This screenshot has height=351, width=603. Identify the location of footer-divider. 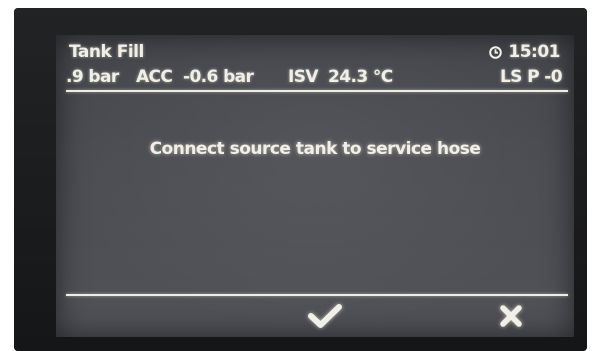
(317, 295).